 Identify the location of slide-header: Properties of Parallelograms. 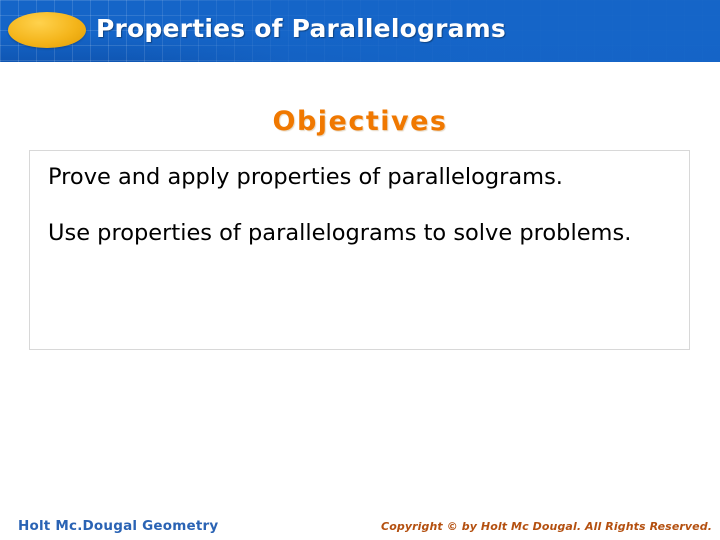
(360, 31).